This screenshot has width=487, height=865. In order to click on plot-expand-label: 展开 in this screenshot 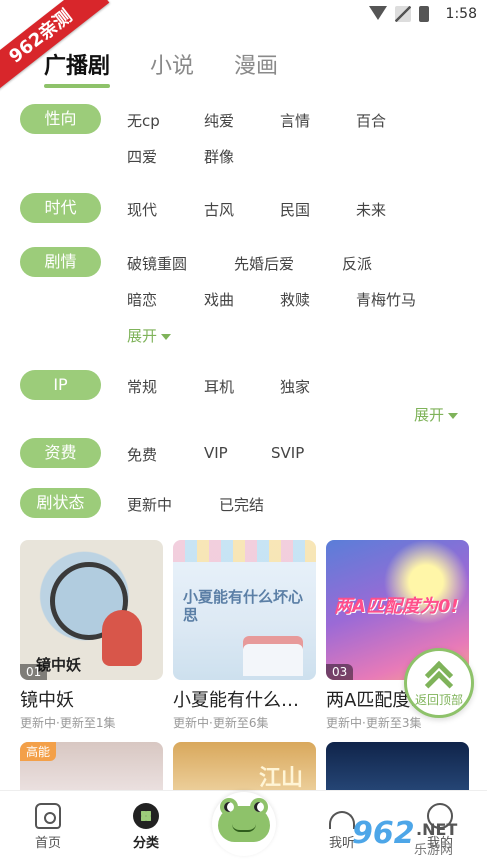, I will do `click(142, 336)`.